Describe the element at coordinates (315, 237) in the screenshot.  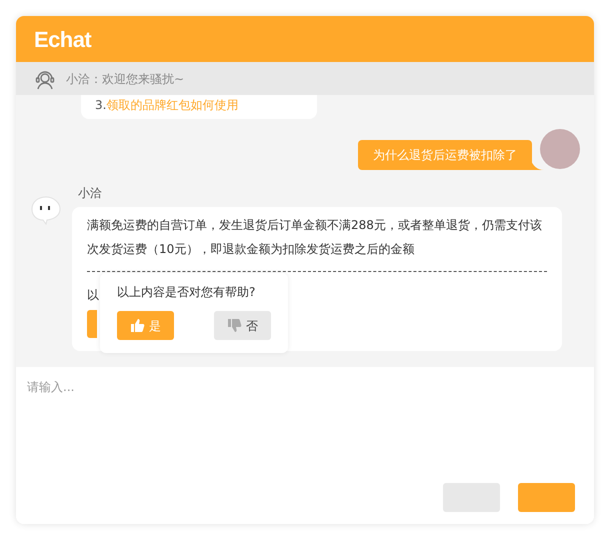
I see `answer-text: 满额免运费的自营订单，发生退货后订单金额不满288元，或者整单退货，仍需支付该次发货运费（10元），即退款金额为扣除发货运费之后的金额` at that location.